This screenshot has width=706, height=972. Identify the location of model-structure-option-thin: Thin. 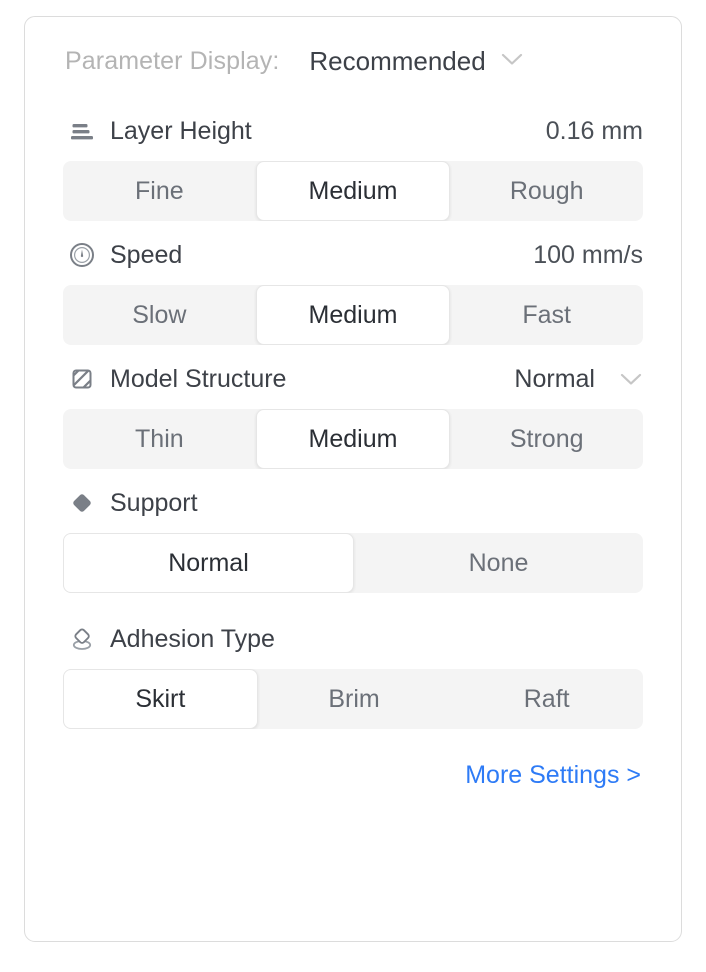
(159, 439).